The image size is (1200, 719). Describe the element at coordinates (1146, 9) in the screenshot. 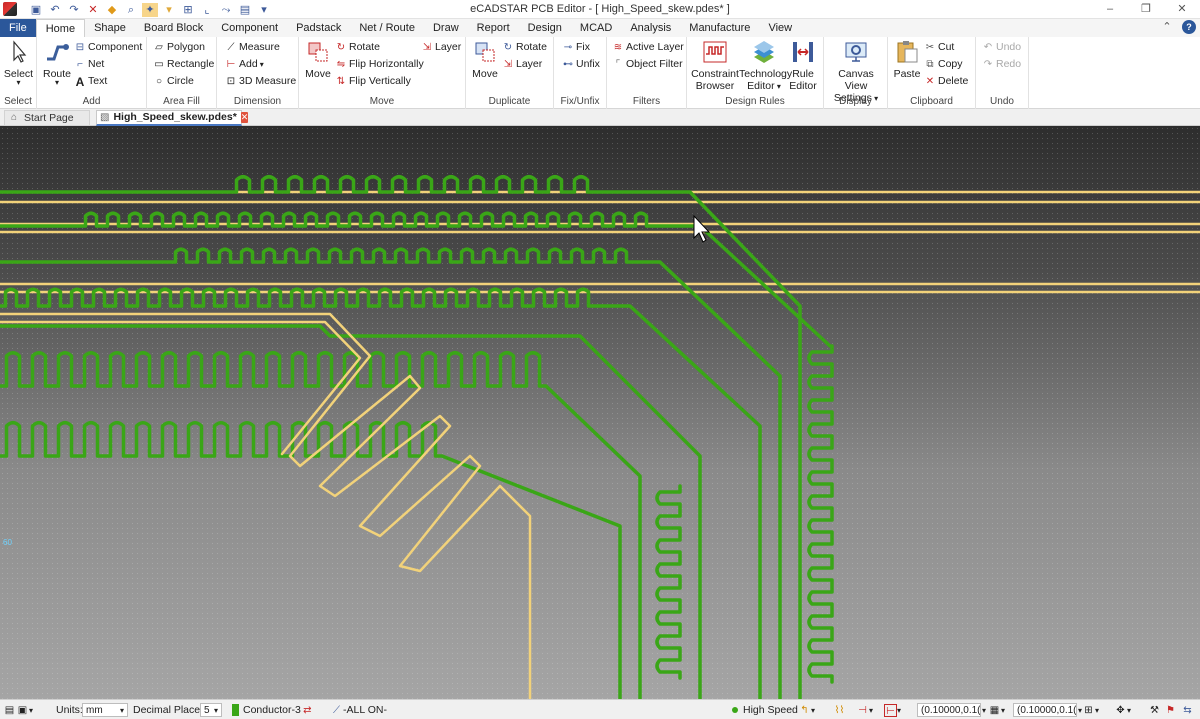

I see `restore-button: ❐` at that location.